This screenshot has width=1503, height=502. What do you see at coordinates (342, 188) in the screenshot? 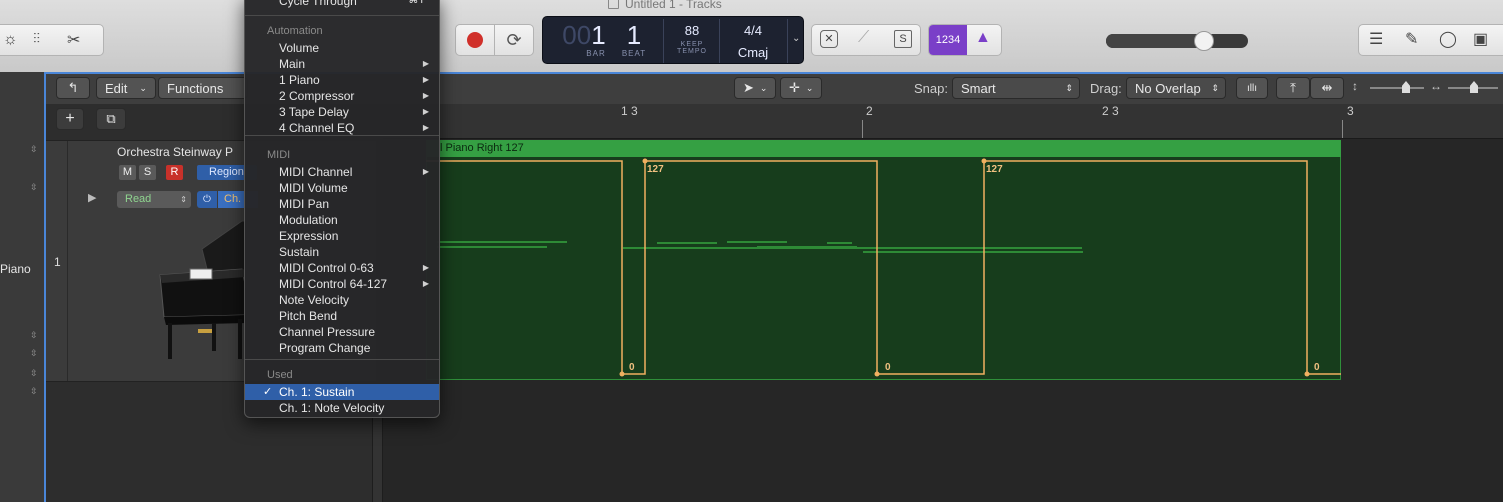
I see `menu-item-midi-1: MIDI Volume` at bounding box center [342, 188].